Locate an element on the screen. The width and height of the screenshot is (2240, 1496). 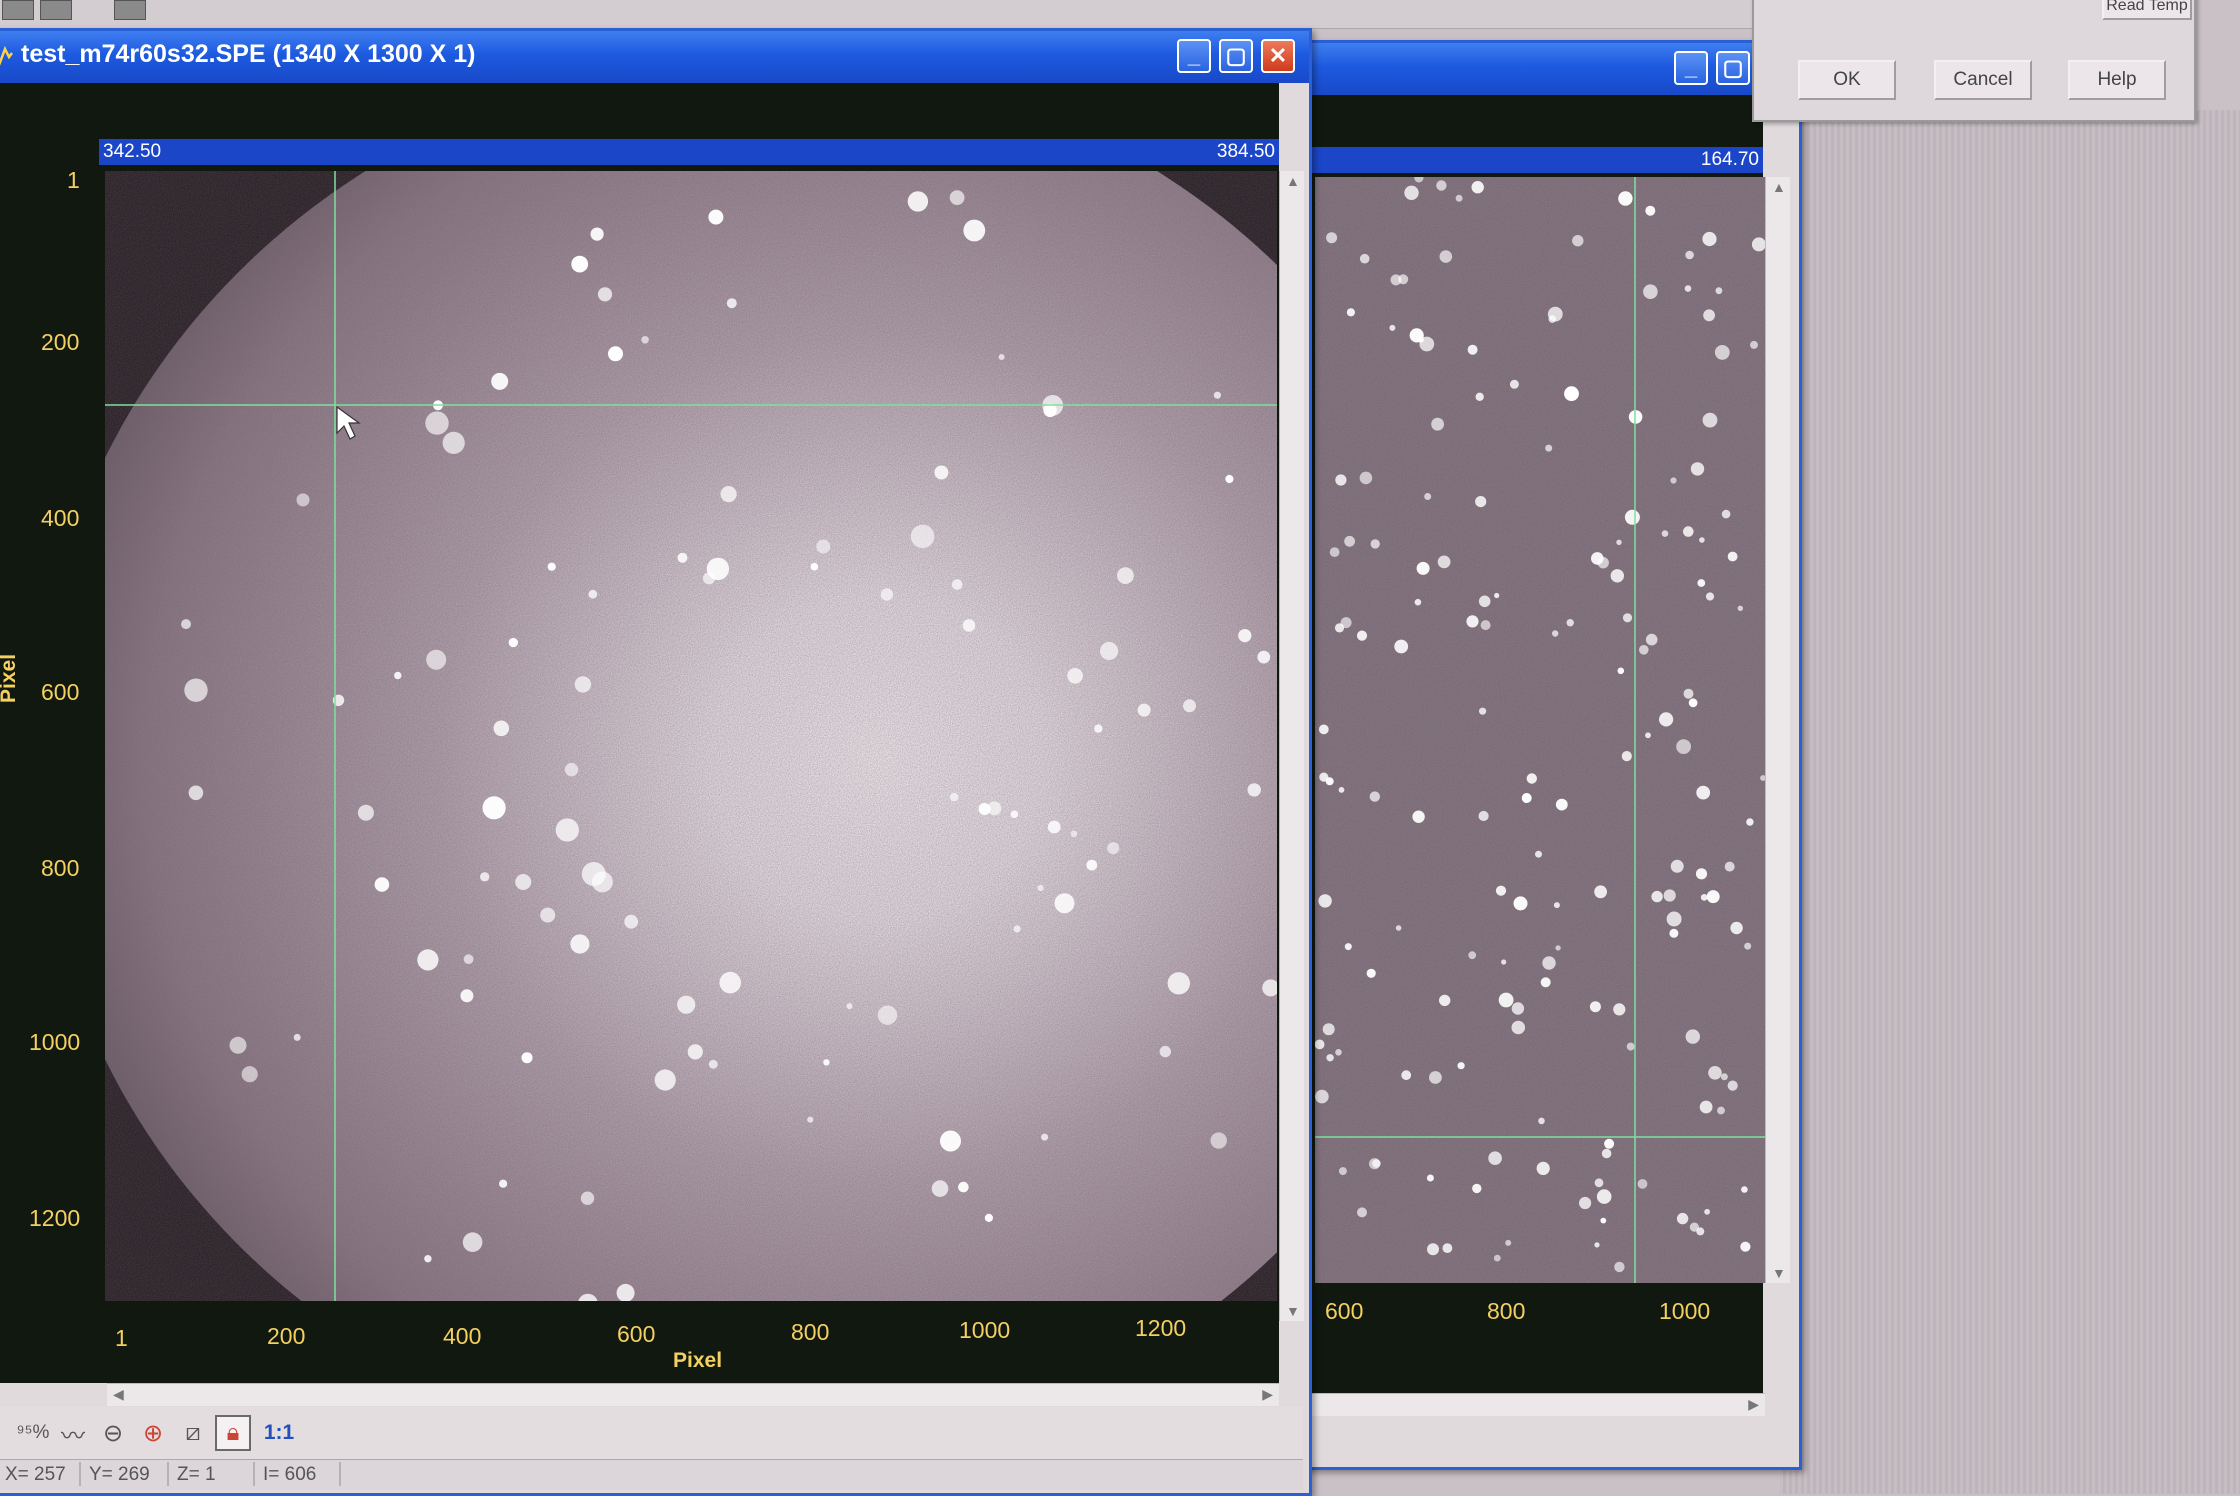
zoom-fit-icon: ⧄ is located at coordinates (193, 1433).